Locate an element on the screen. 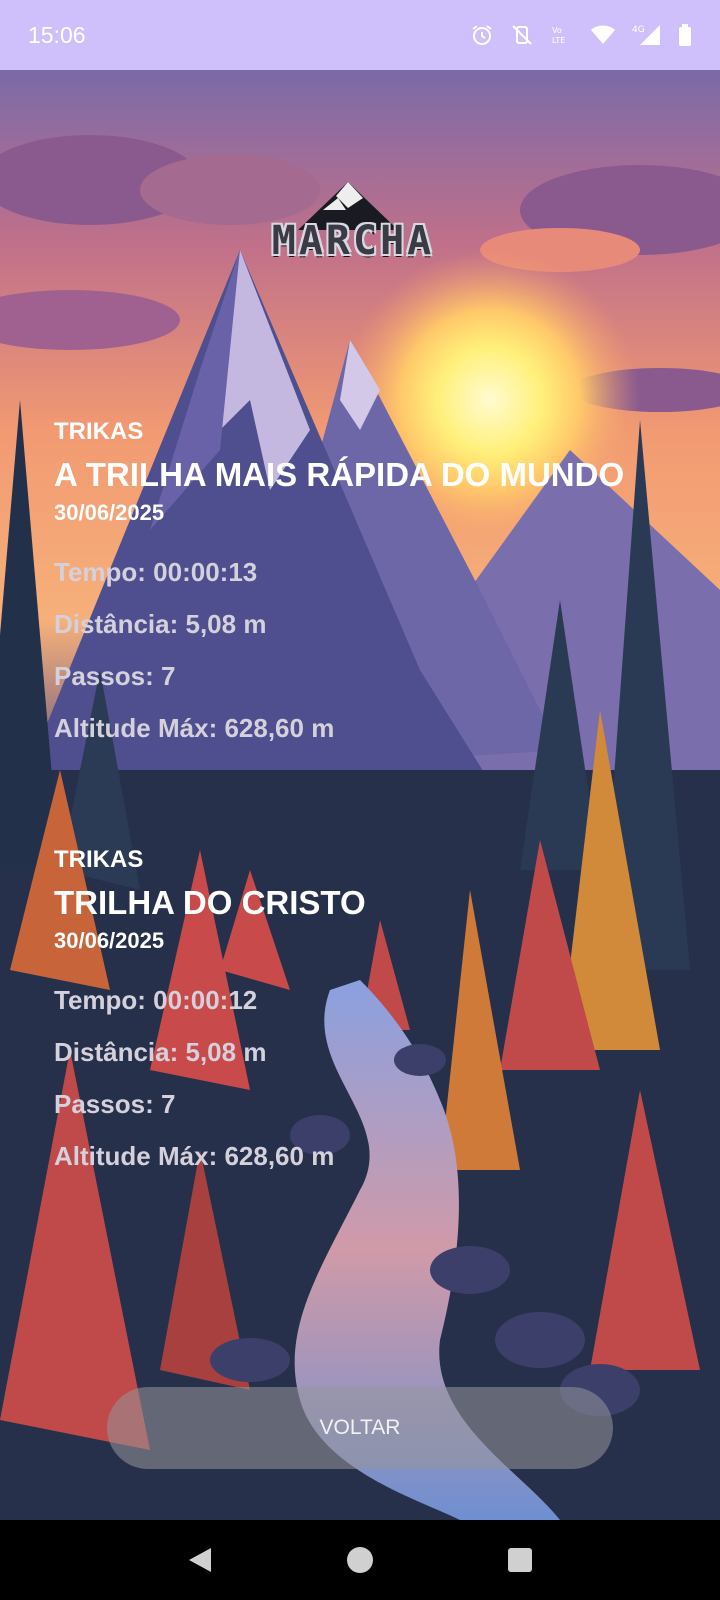 Image resolution: width=720 pixels, height=1600 pixels. nav-home-icon is located at coordinates (360, 1560).